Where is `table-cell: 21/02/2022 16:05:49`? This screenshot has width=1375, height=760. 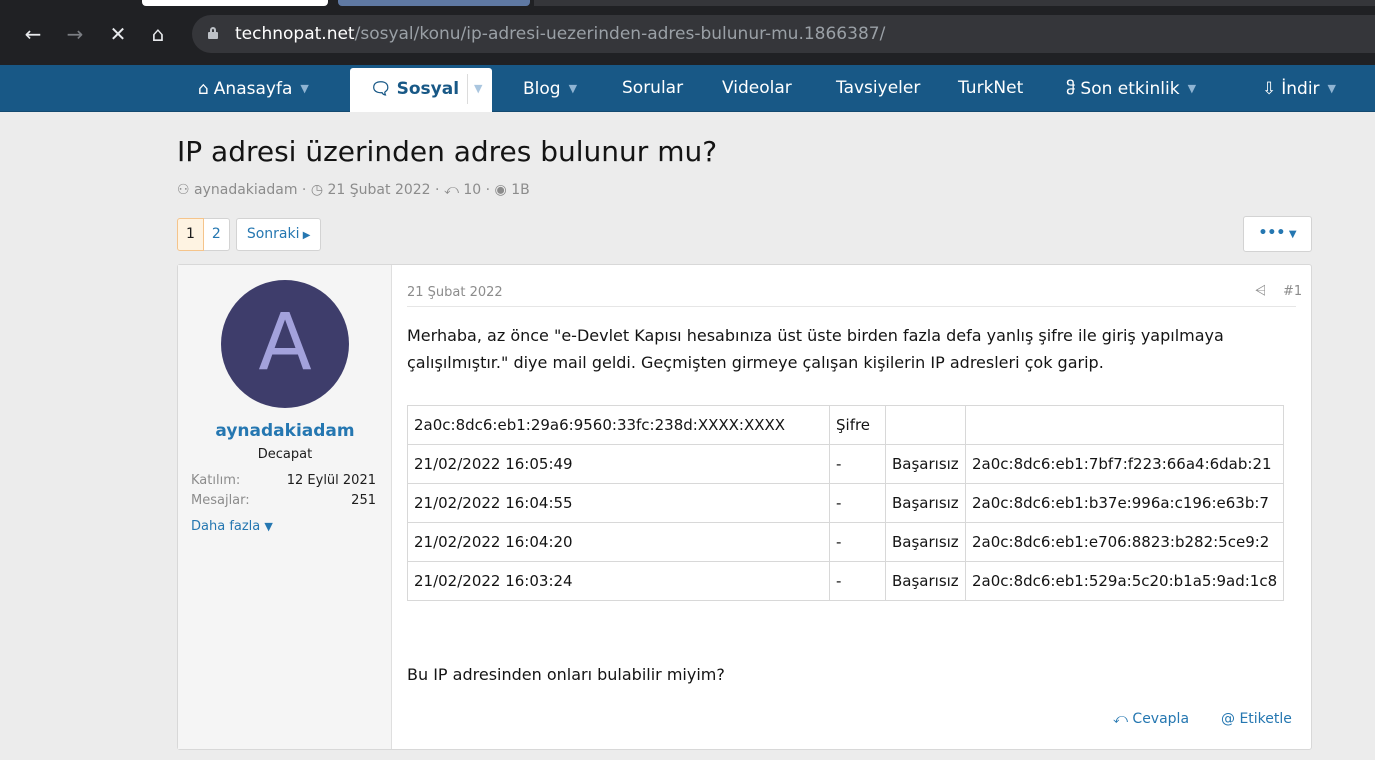 table-cell: 21/02/2022 16:05:49 is located at coordinates (618, 464).